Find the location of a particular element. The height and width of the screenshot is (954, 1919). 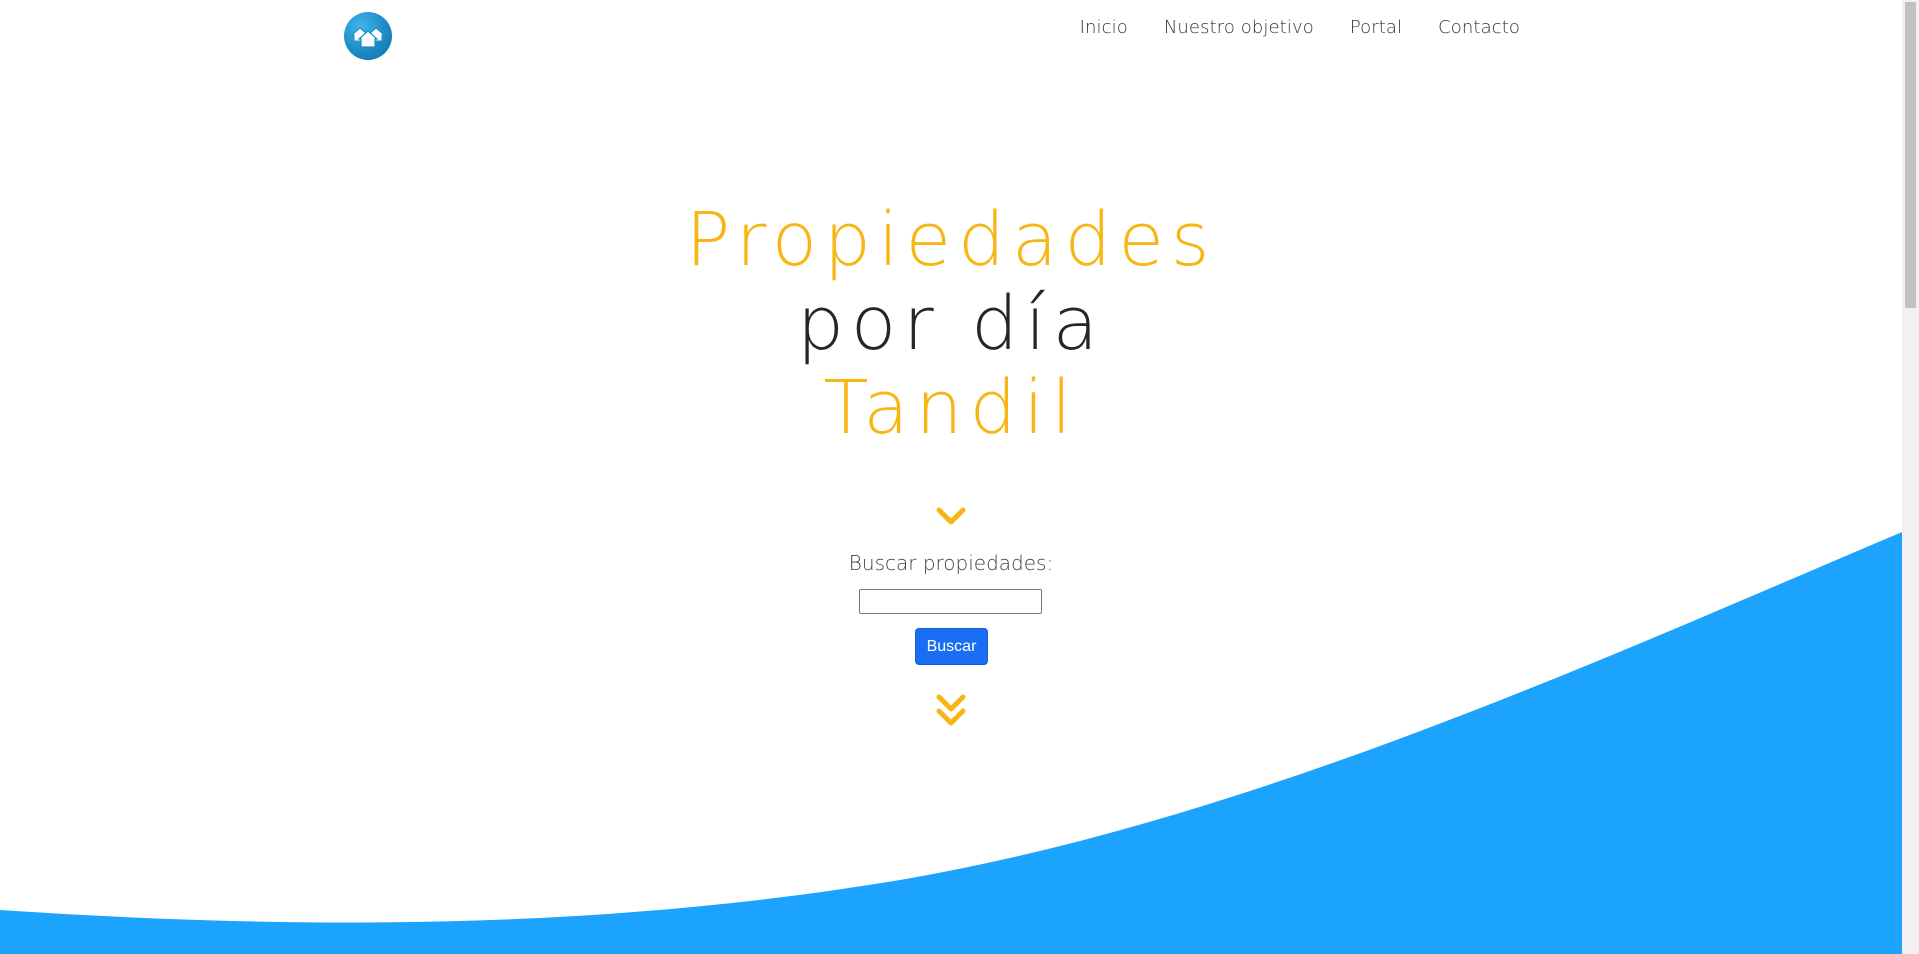

search-label: Buscar propiedades: is located at coordinates (951, 563).